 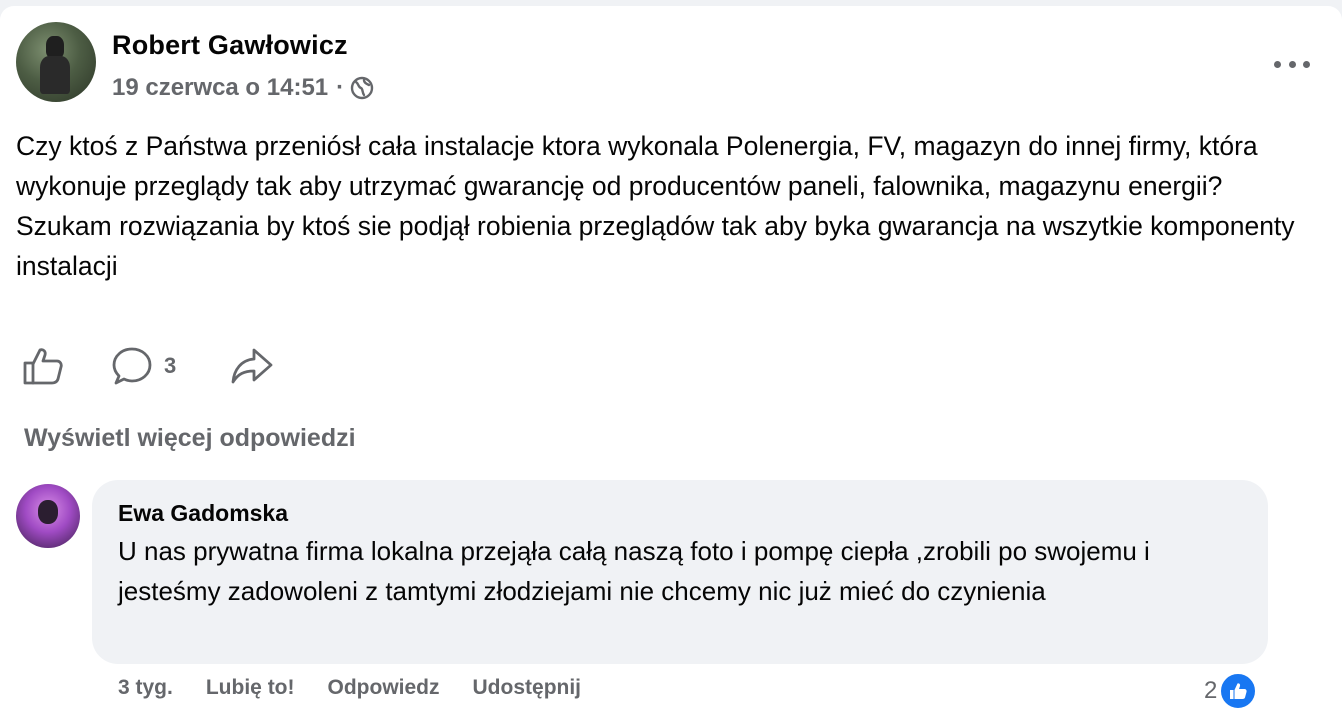 I want to click on comment-actions: 3 tyg. Lubię to! Odpowiedz Udostępnij, so click(x=366, y=688).